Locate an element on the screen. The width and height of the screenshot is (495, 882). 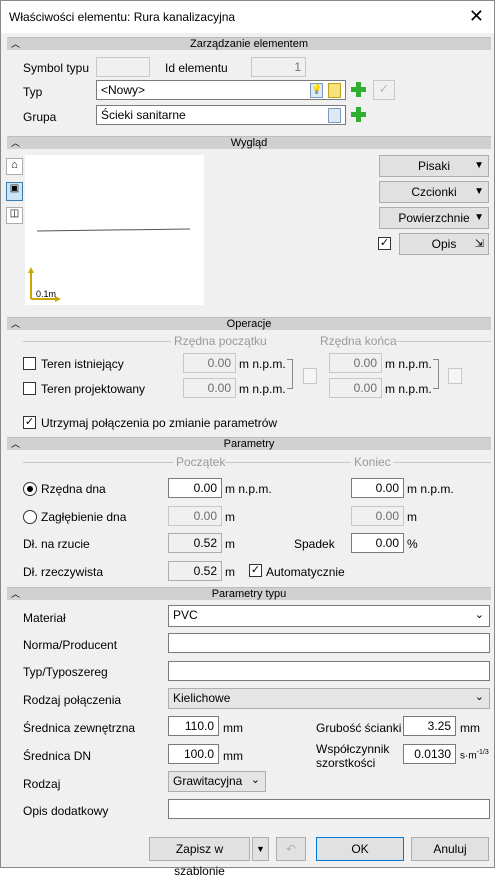
ok-label: OK is located at coordinates (360, 849).